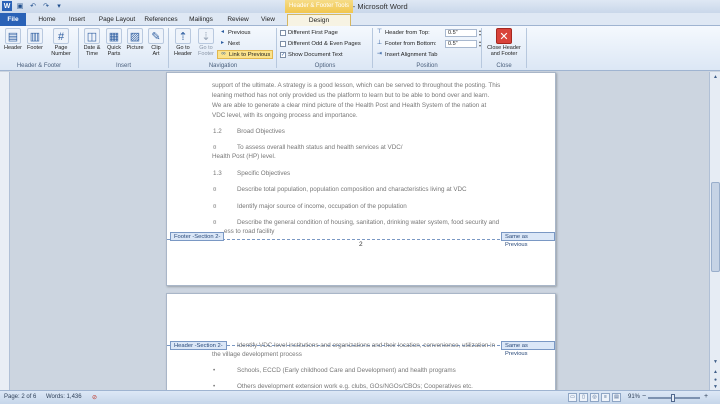 Image resolution: width=720 pixels, height=404 pixels. Describe the element at coordinates (156, 36) in the screenshot. I see `clip-art-icon: ✎` at that location.